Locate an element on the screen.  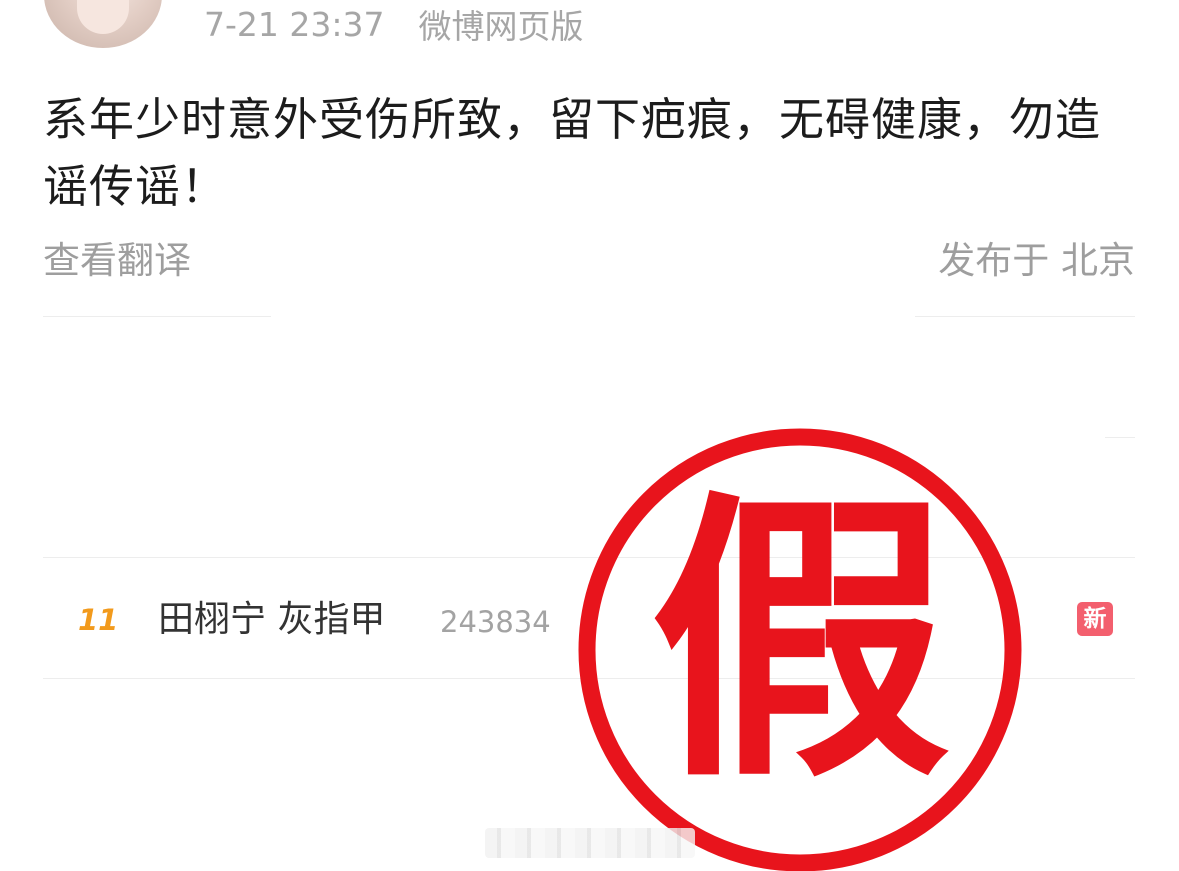
avatar-face is located at coordinates (103, 17).